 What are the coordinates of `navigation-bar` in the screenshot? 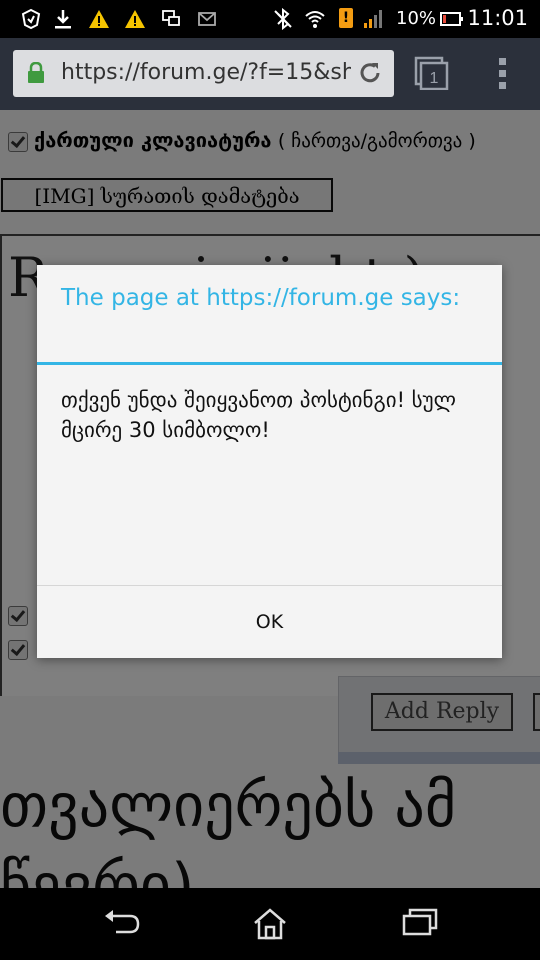 It's located at (270, 924).